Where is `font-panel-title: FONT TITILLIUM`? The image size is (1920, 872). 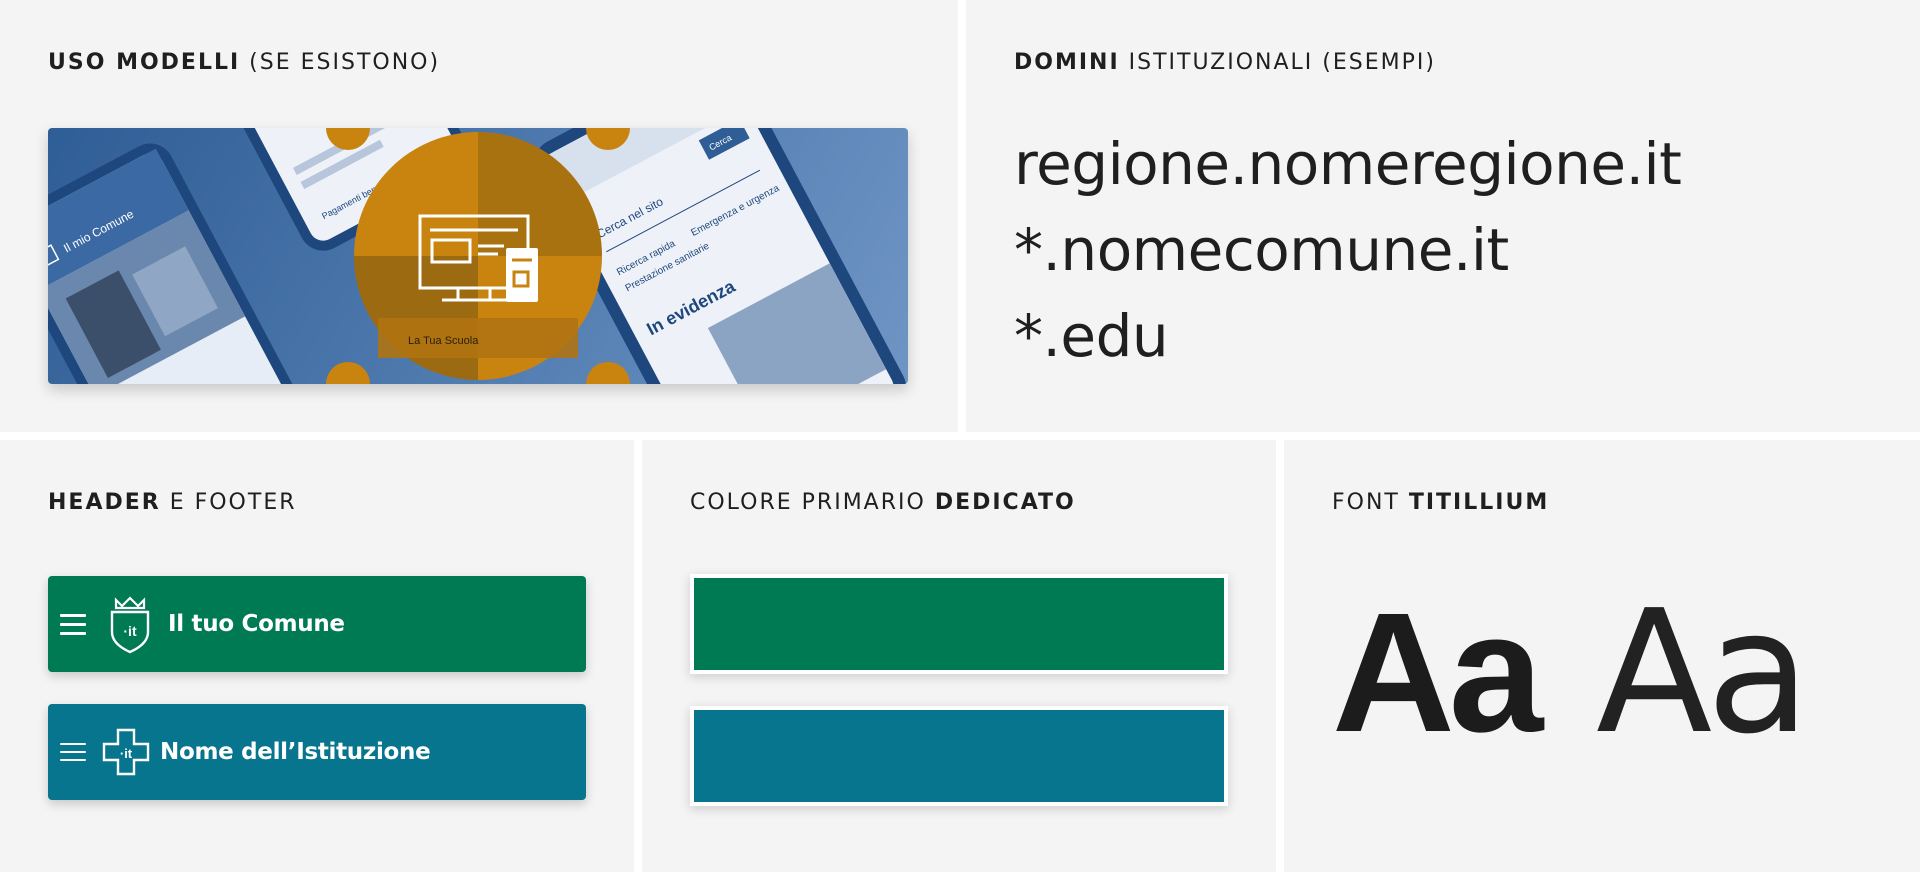
font-panel-title: FONT TITILLIUM is located at coordinates (1440, 502).